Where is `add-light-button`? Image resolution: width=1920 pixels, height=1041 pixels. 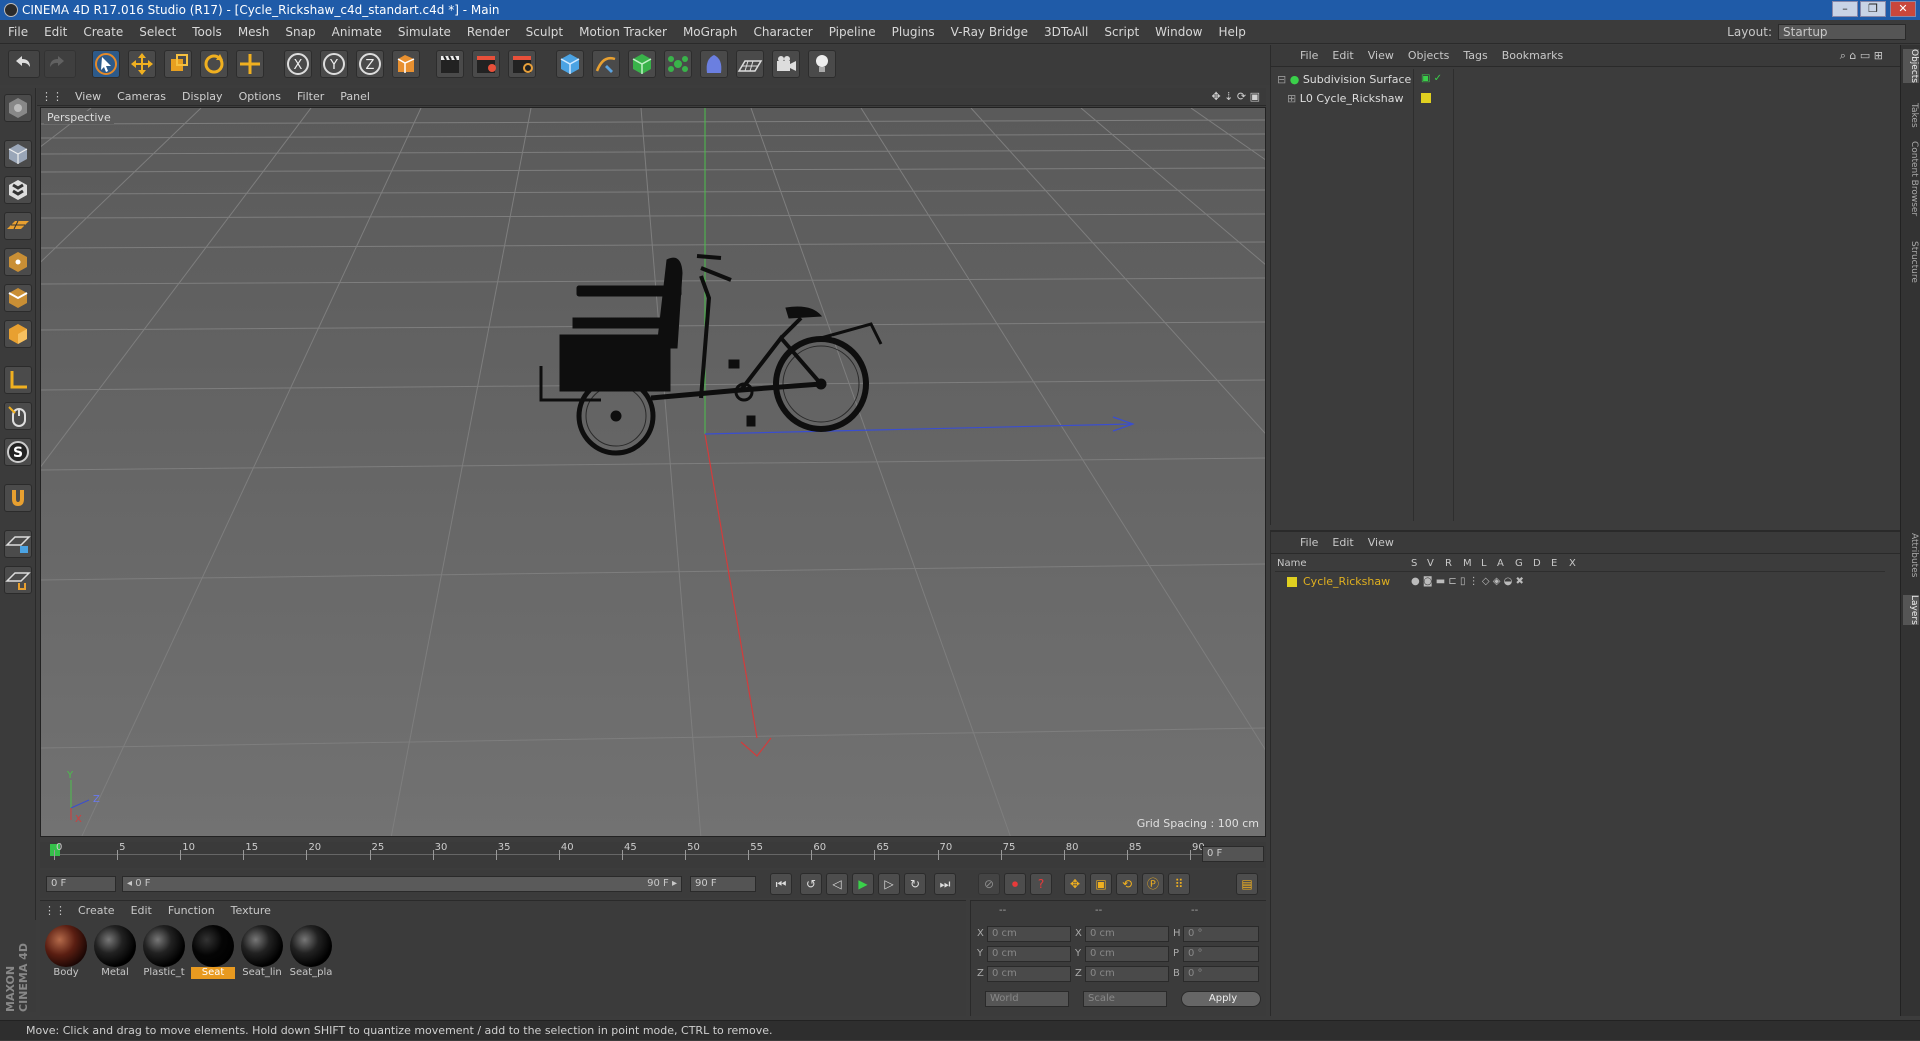
add-light-button is located at coordinates (822, 64).